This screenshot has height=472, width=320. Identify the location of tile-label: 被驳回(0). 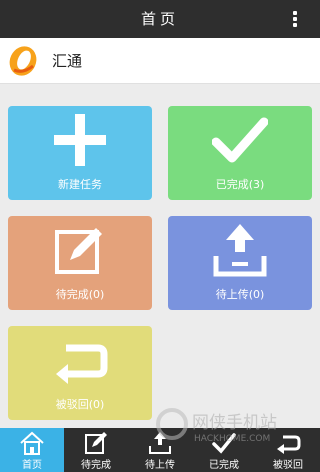
(80, 404).